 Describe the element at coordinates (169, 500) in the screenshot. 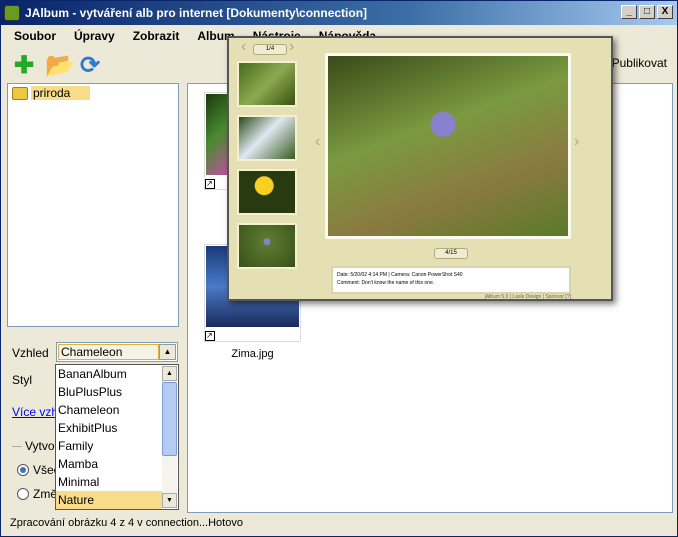

I see `scroll-down-icon: ▼` at that location.